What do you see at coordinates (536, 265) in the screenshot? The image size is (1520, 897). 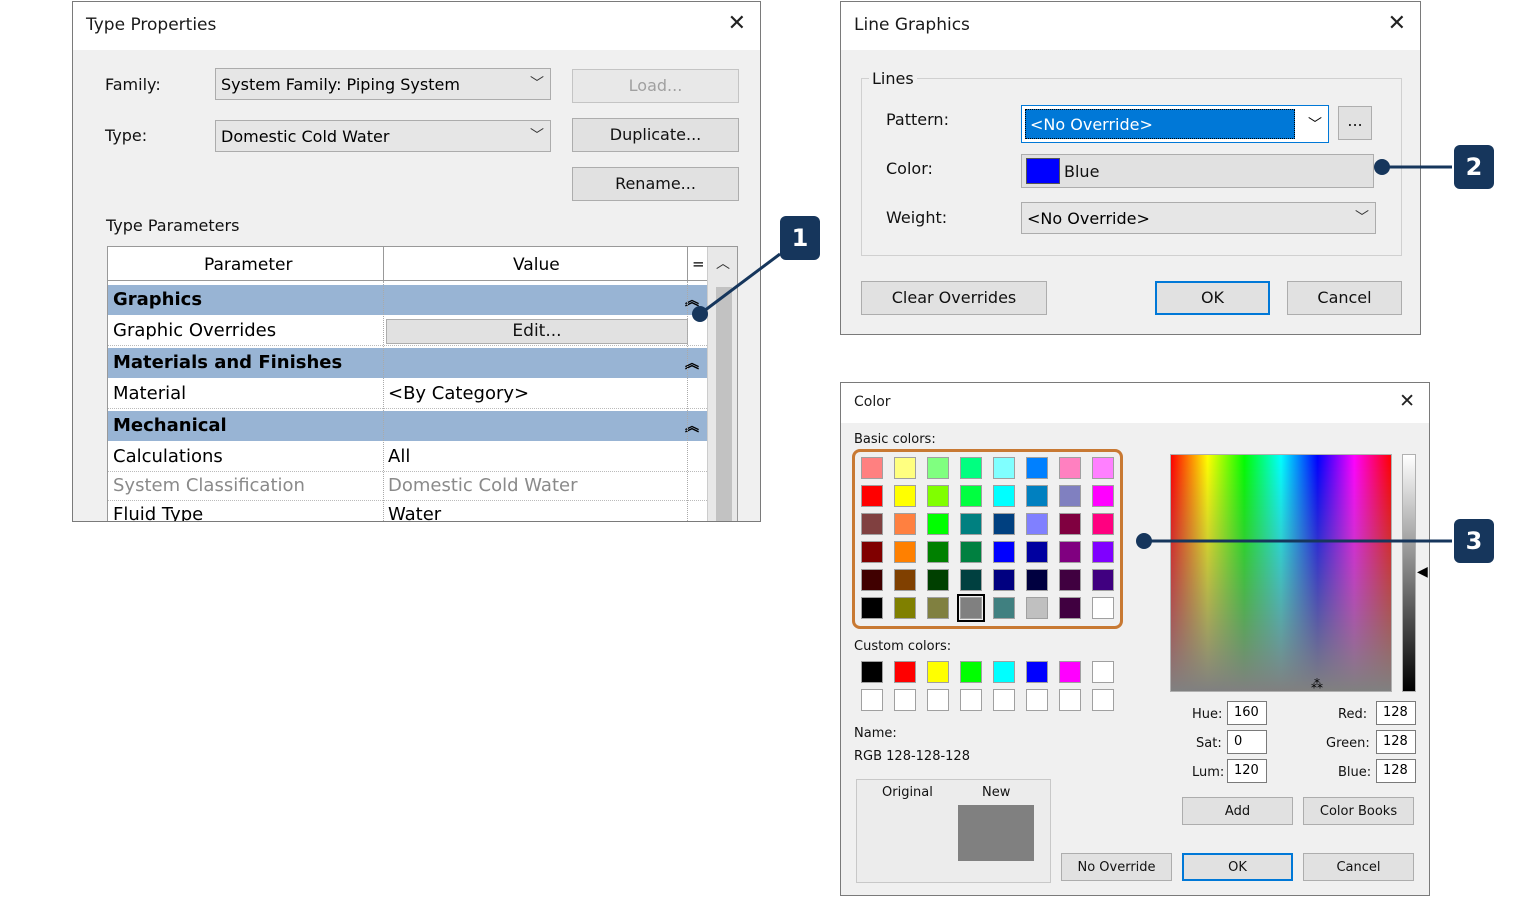 I see `column-header-value: Value` at bounding box center [536, 265].